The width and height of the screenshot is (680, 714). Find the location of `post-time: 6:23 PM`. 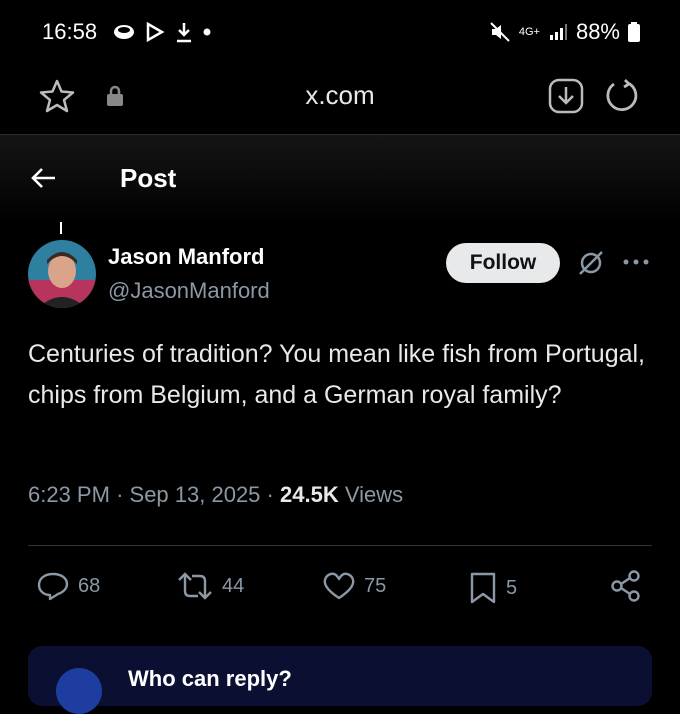

post-time: 6:23 PM is located at coordinates (69, 494).